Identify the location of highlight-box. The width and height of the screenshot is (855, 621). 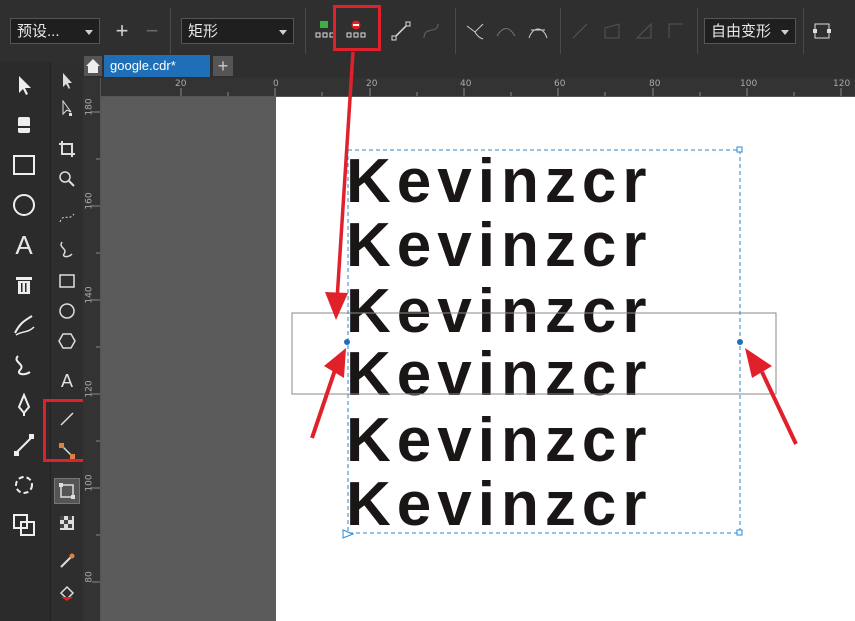
(357, 28).